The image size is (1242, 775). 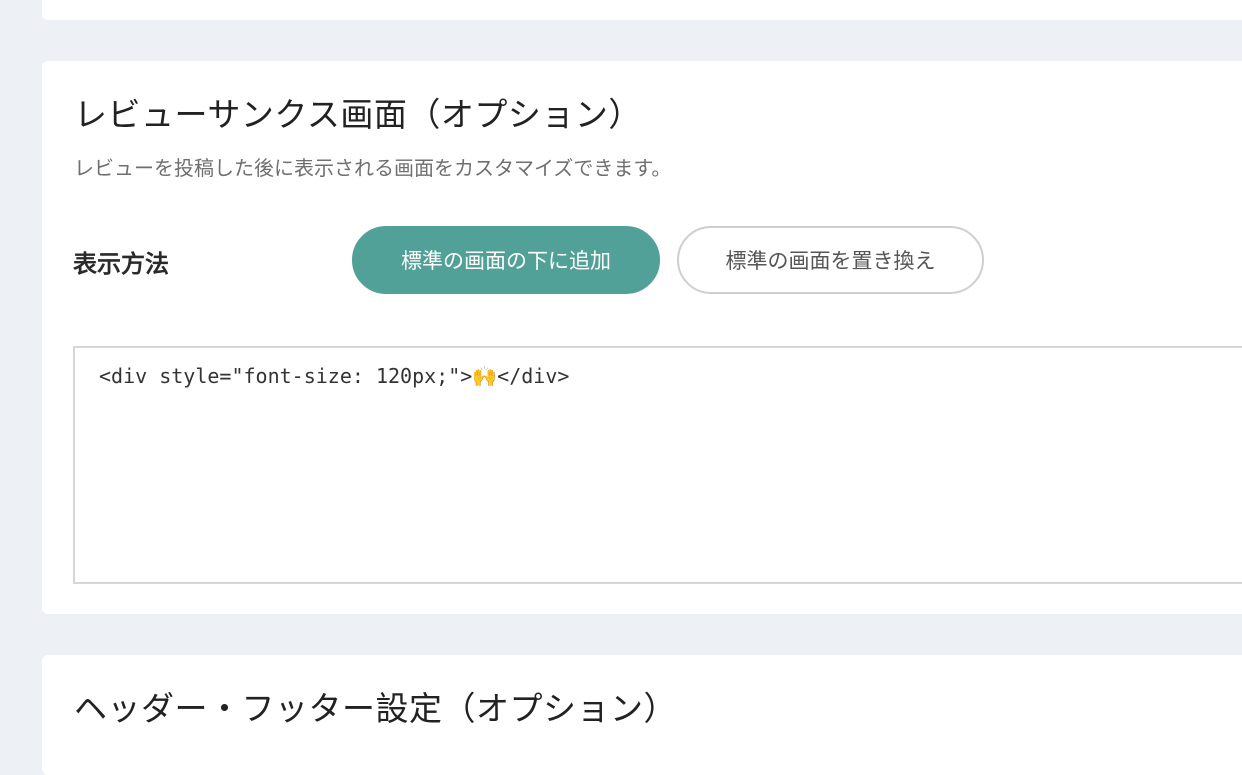 I want to click on display-method-label: 表示方法, so click(x=121, y=264).